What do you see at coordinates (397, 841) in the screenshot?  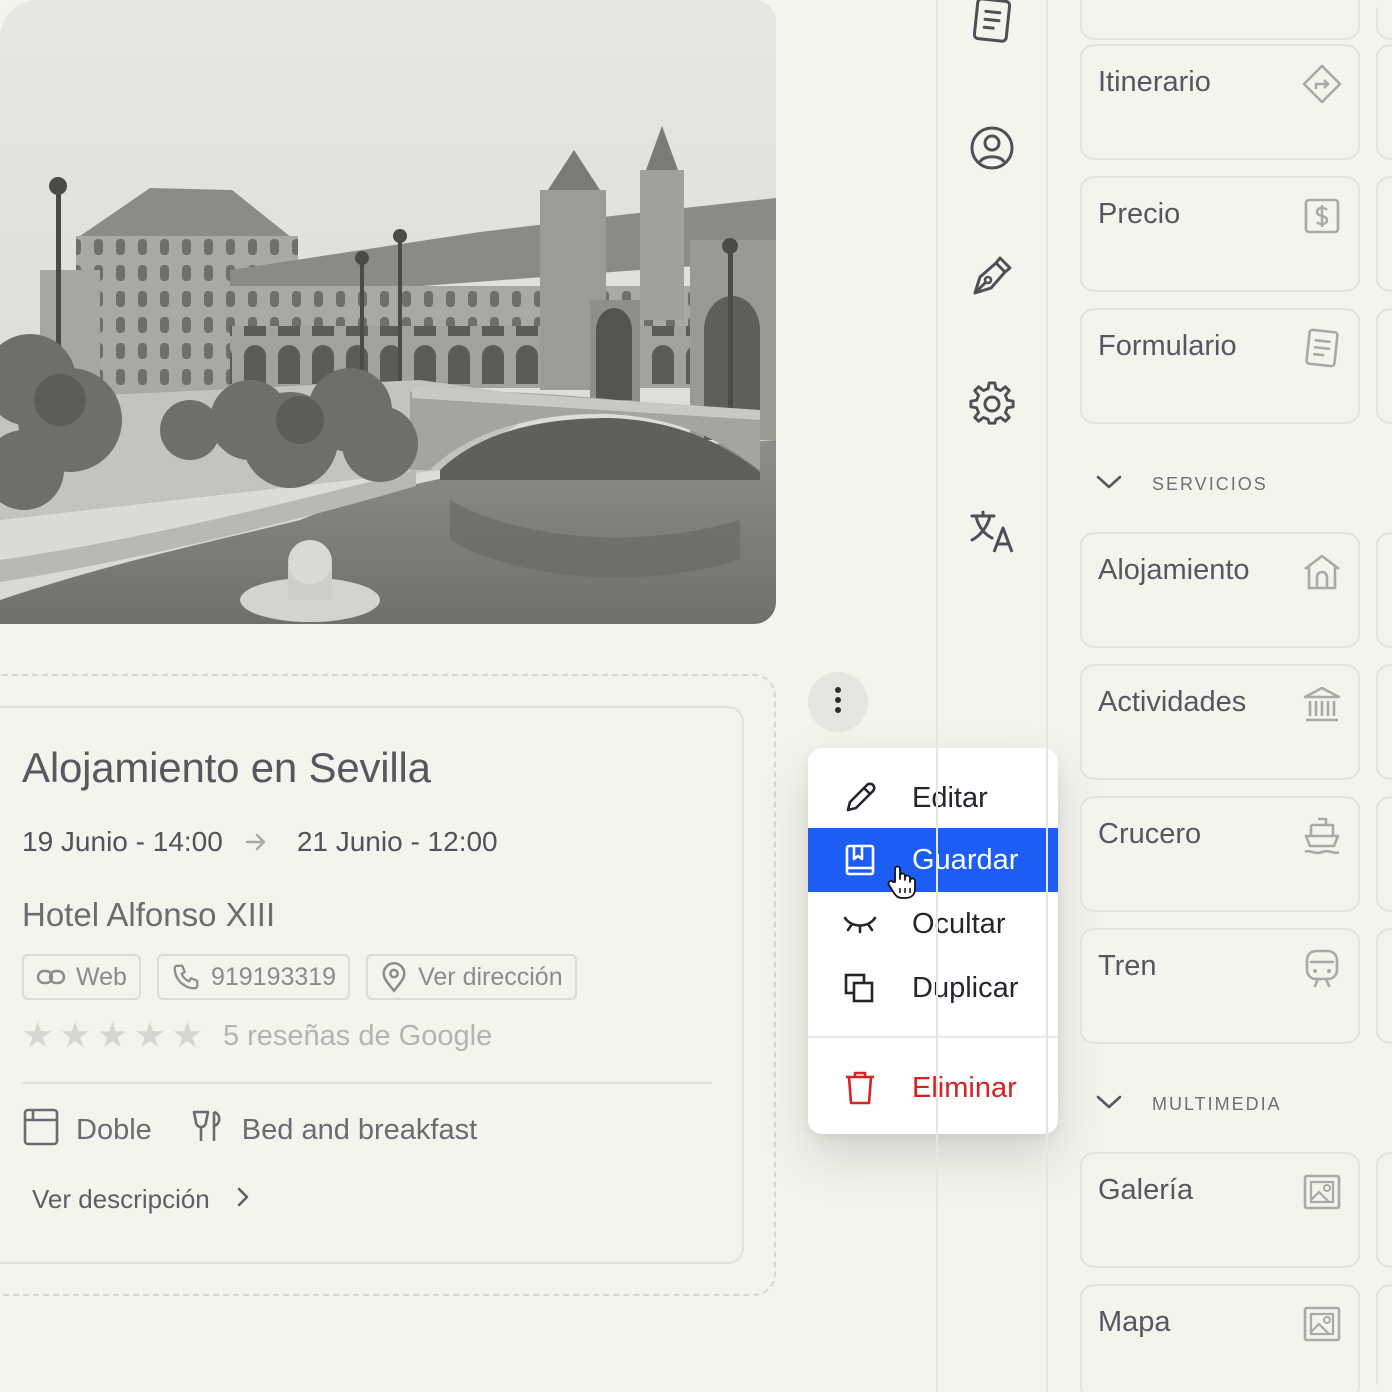 I see `checkout-date: 21 Junio - 12:00` at bounding box center [397, 841].